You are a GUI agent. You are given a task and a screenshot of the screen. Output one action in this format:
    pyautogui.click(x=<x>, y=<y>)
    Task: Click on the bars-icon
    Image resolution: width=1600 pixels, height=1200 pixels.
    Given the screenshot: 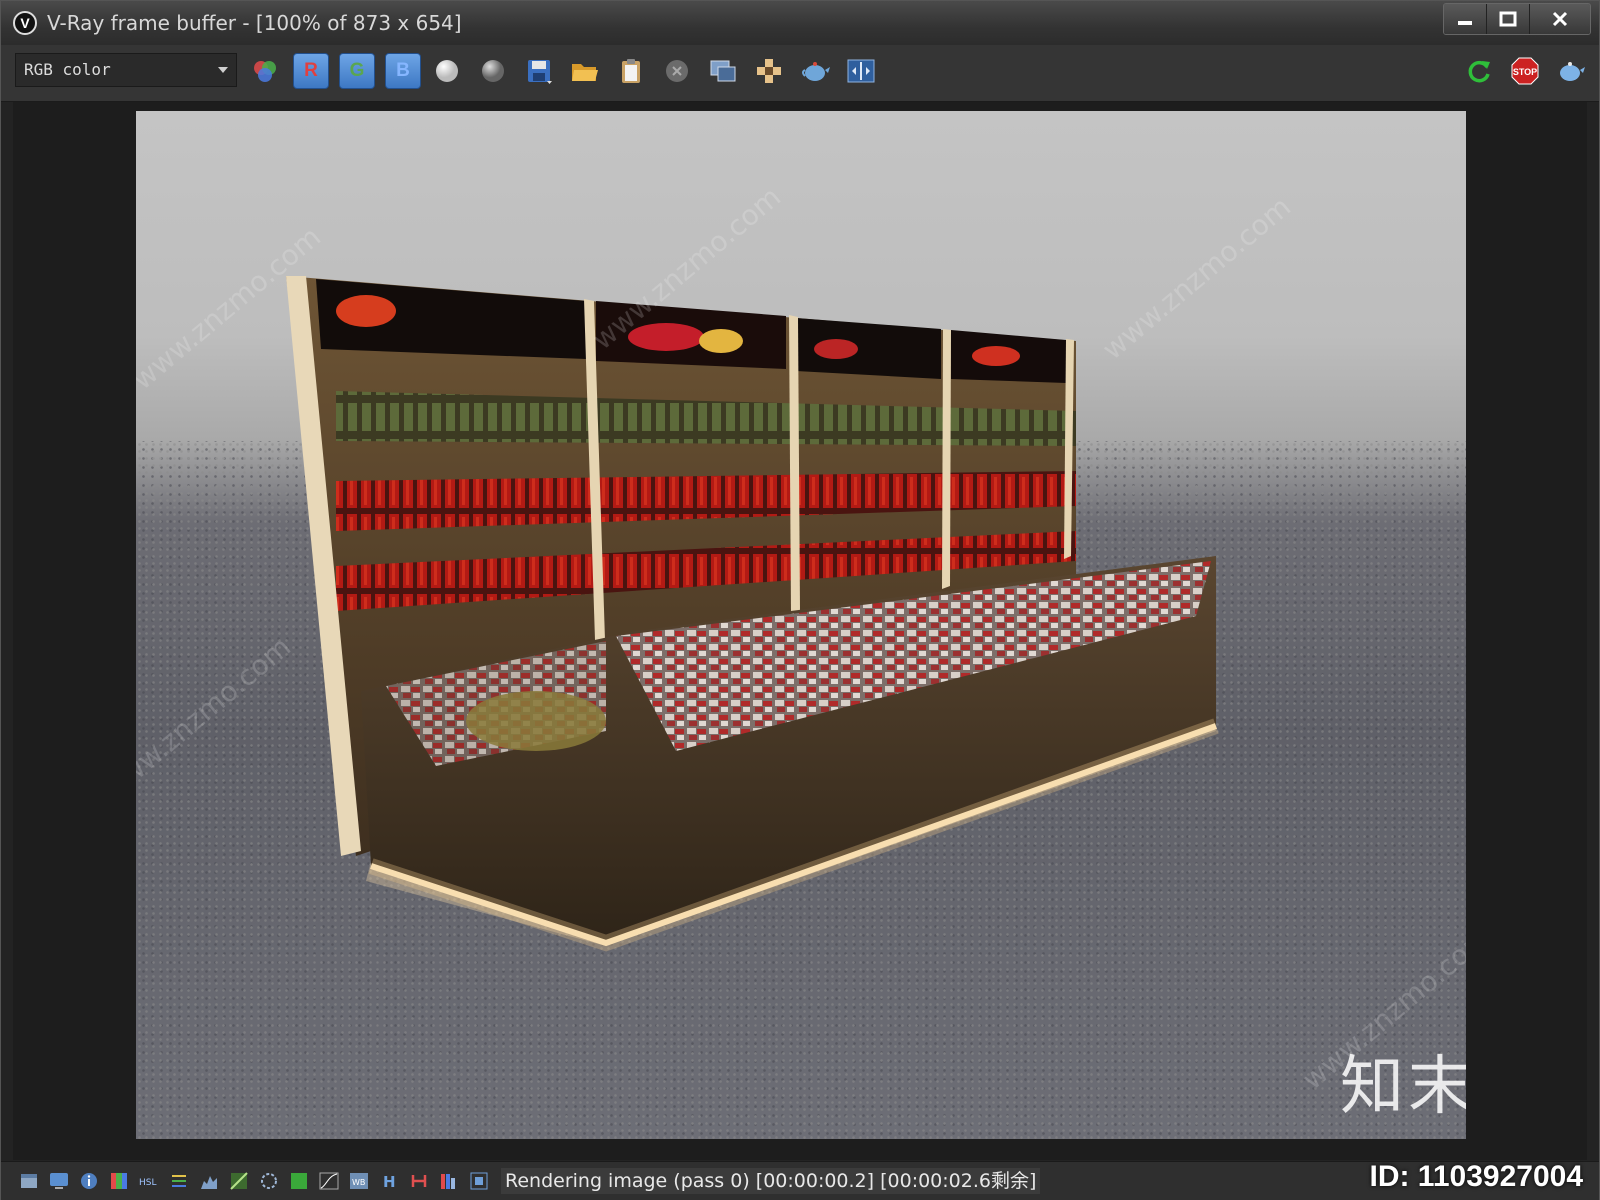 What is the action you would take?
    pyautogui.click(x=449, y=1181)
    